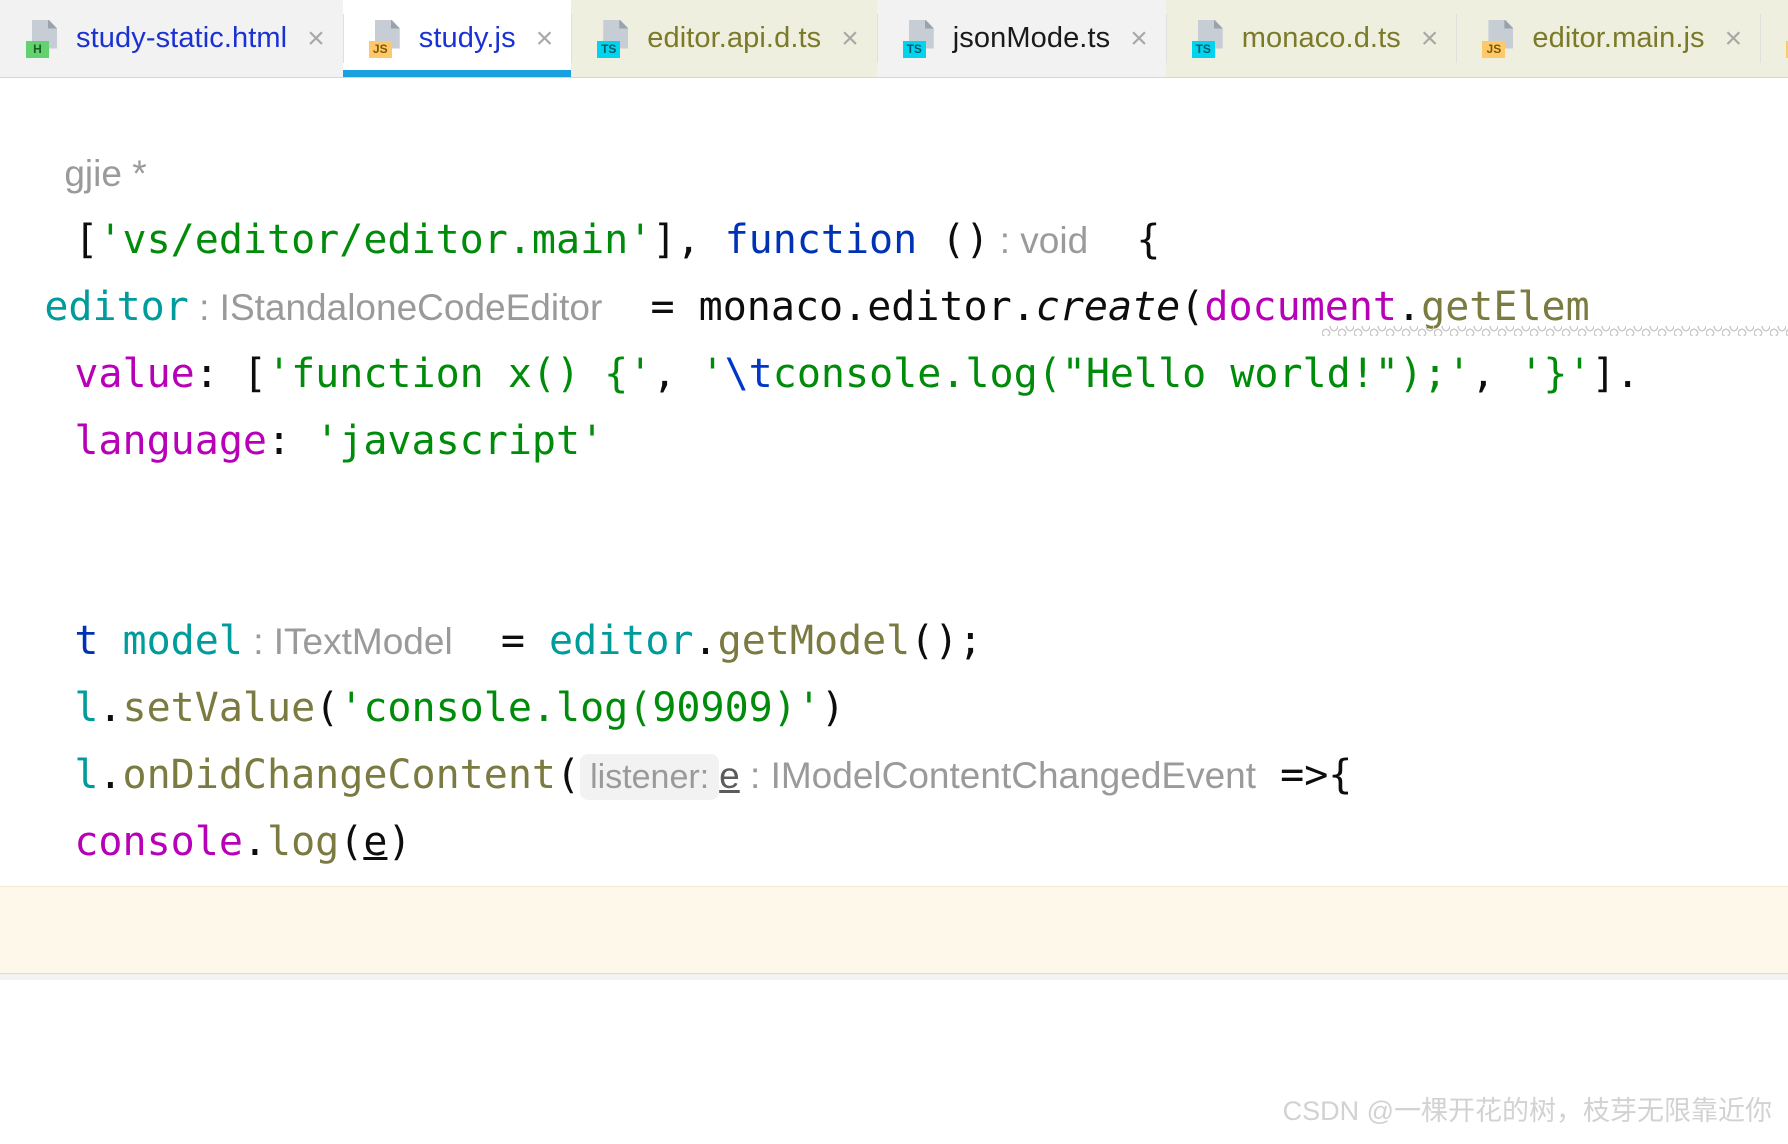 Image resolution: width=1788 pixels, height=1144 pixels. What do you see at coordinates (1122, 374) in the screenshot?
I see `code-token-string: console.log("Hello world!");'` at bounding box center [1122, 374].